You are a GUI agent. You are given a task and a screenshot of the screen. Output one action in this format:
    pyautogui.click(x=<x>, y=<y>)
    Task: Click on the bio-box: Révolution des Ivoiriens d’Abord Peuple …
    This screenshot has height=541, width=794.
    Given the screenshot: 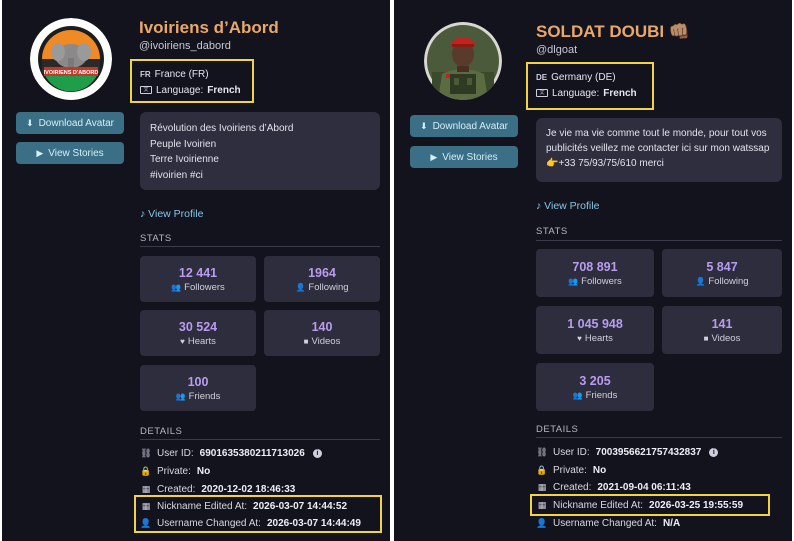 What is the action you would take?
    pyautogui.click(x=260, y=151)
    